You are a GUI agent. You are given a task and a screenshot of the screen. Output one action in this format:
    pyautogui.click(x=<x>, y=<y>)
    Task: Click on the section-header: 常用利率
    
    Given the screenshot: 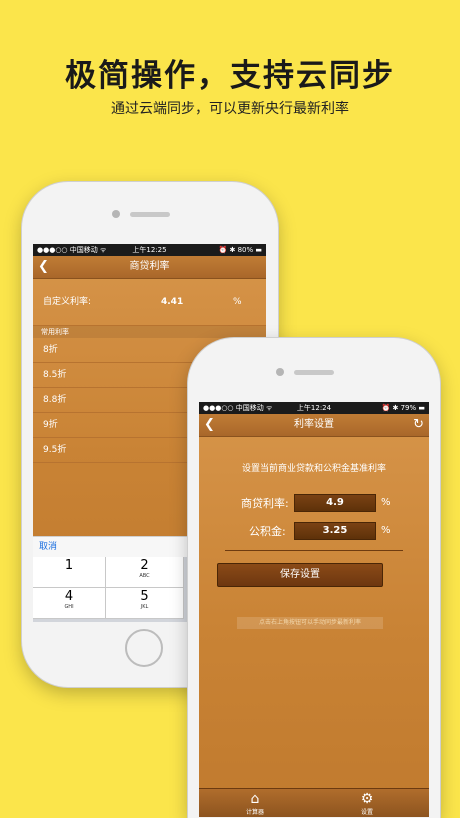 What is the action you would take?
    pyautogui.click(x=149, y=332)
    